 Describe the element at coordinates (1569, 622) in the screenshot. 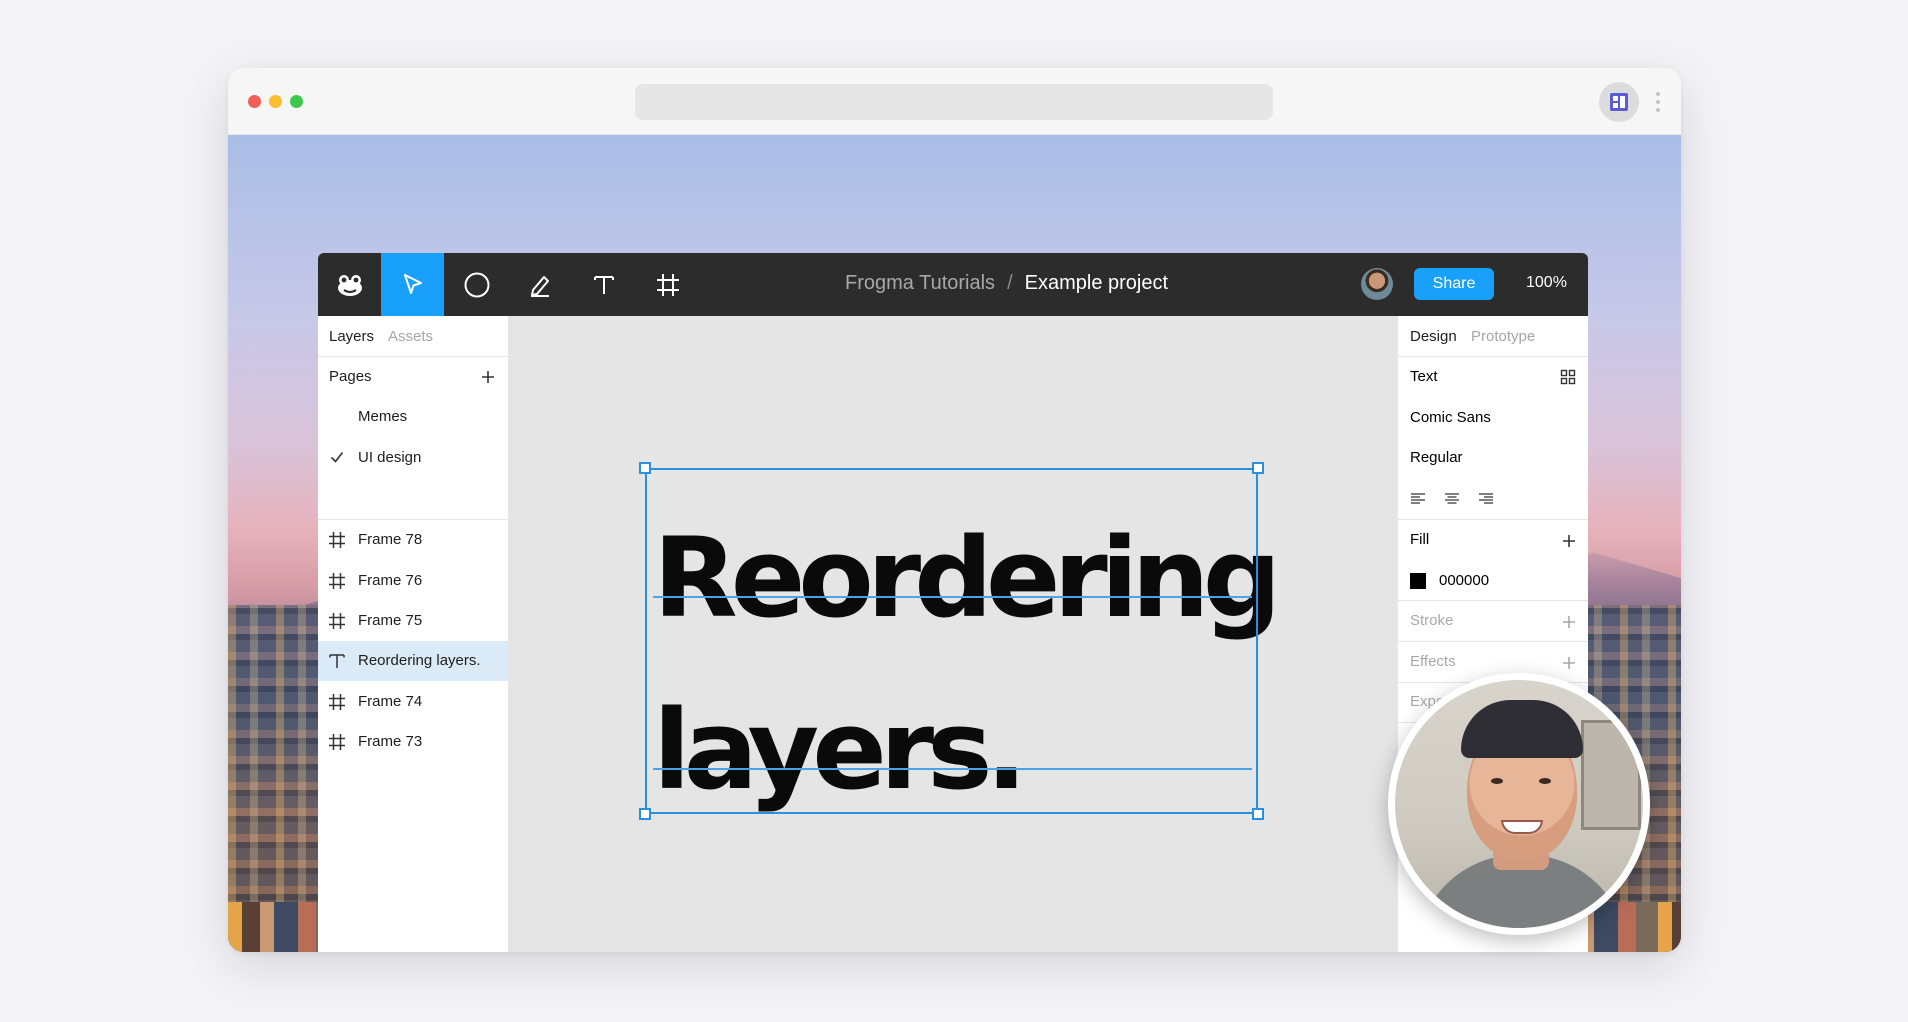

I see `add-stroke-plus-icon` at that location.